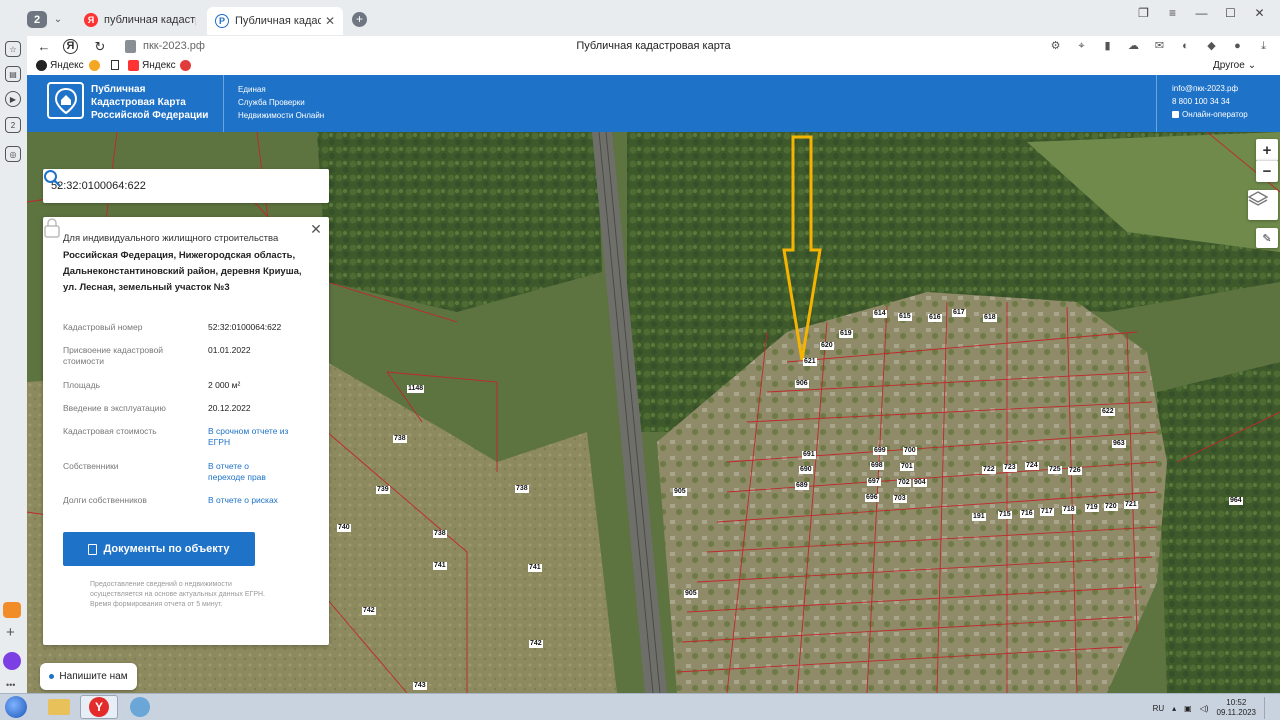 The height and width of the screenshot is (720, 1280). I want to click on parcel-label: 191, so click(979, 517).